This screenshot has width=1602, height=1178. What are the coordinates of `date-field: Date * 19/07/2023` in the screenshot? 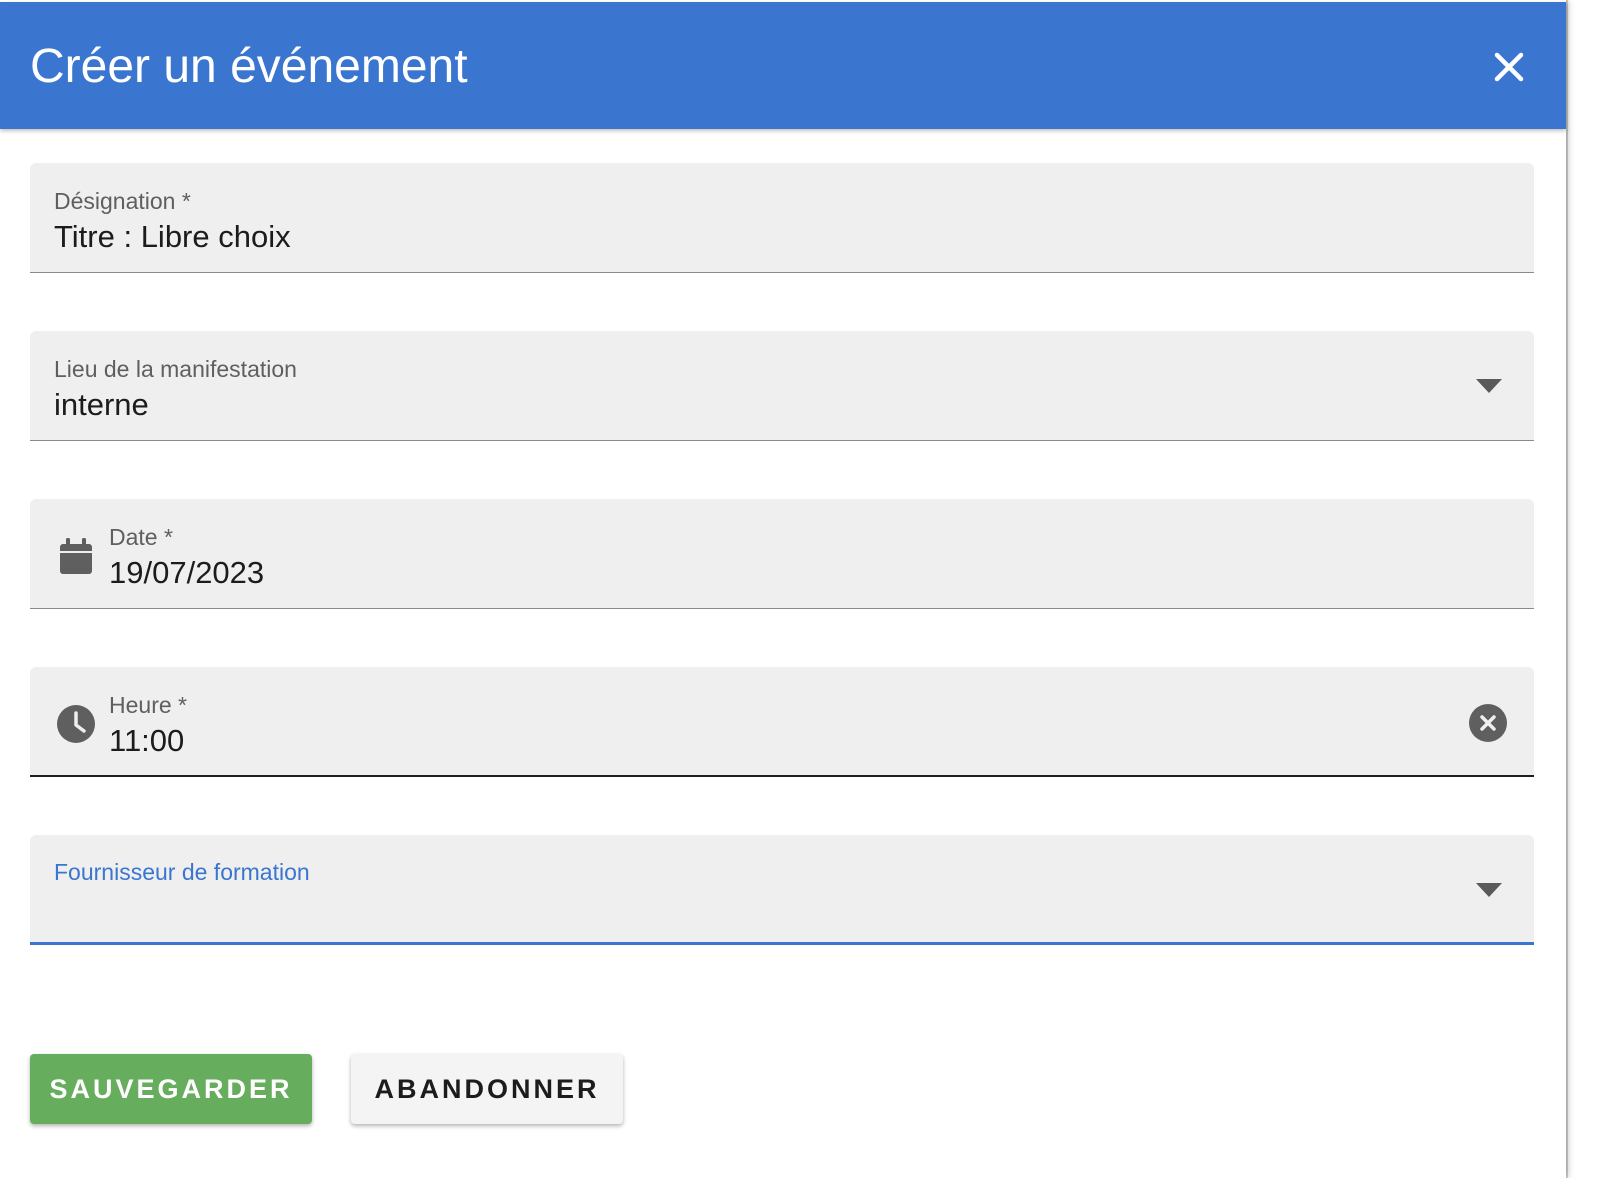 It's located at (782, 554).